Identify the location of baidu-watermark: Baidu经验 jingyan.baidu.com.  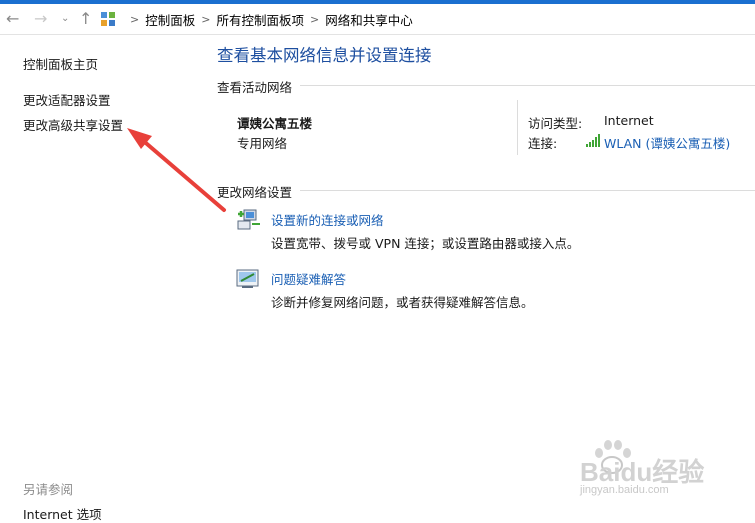
(665, 468).